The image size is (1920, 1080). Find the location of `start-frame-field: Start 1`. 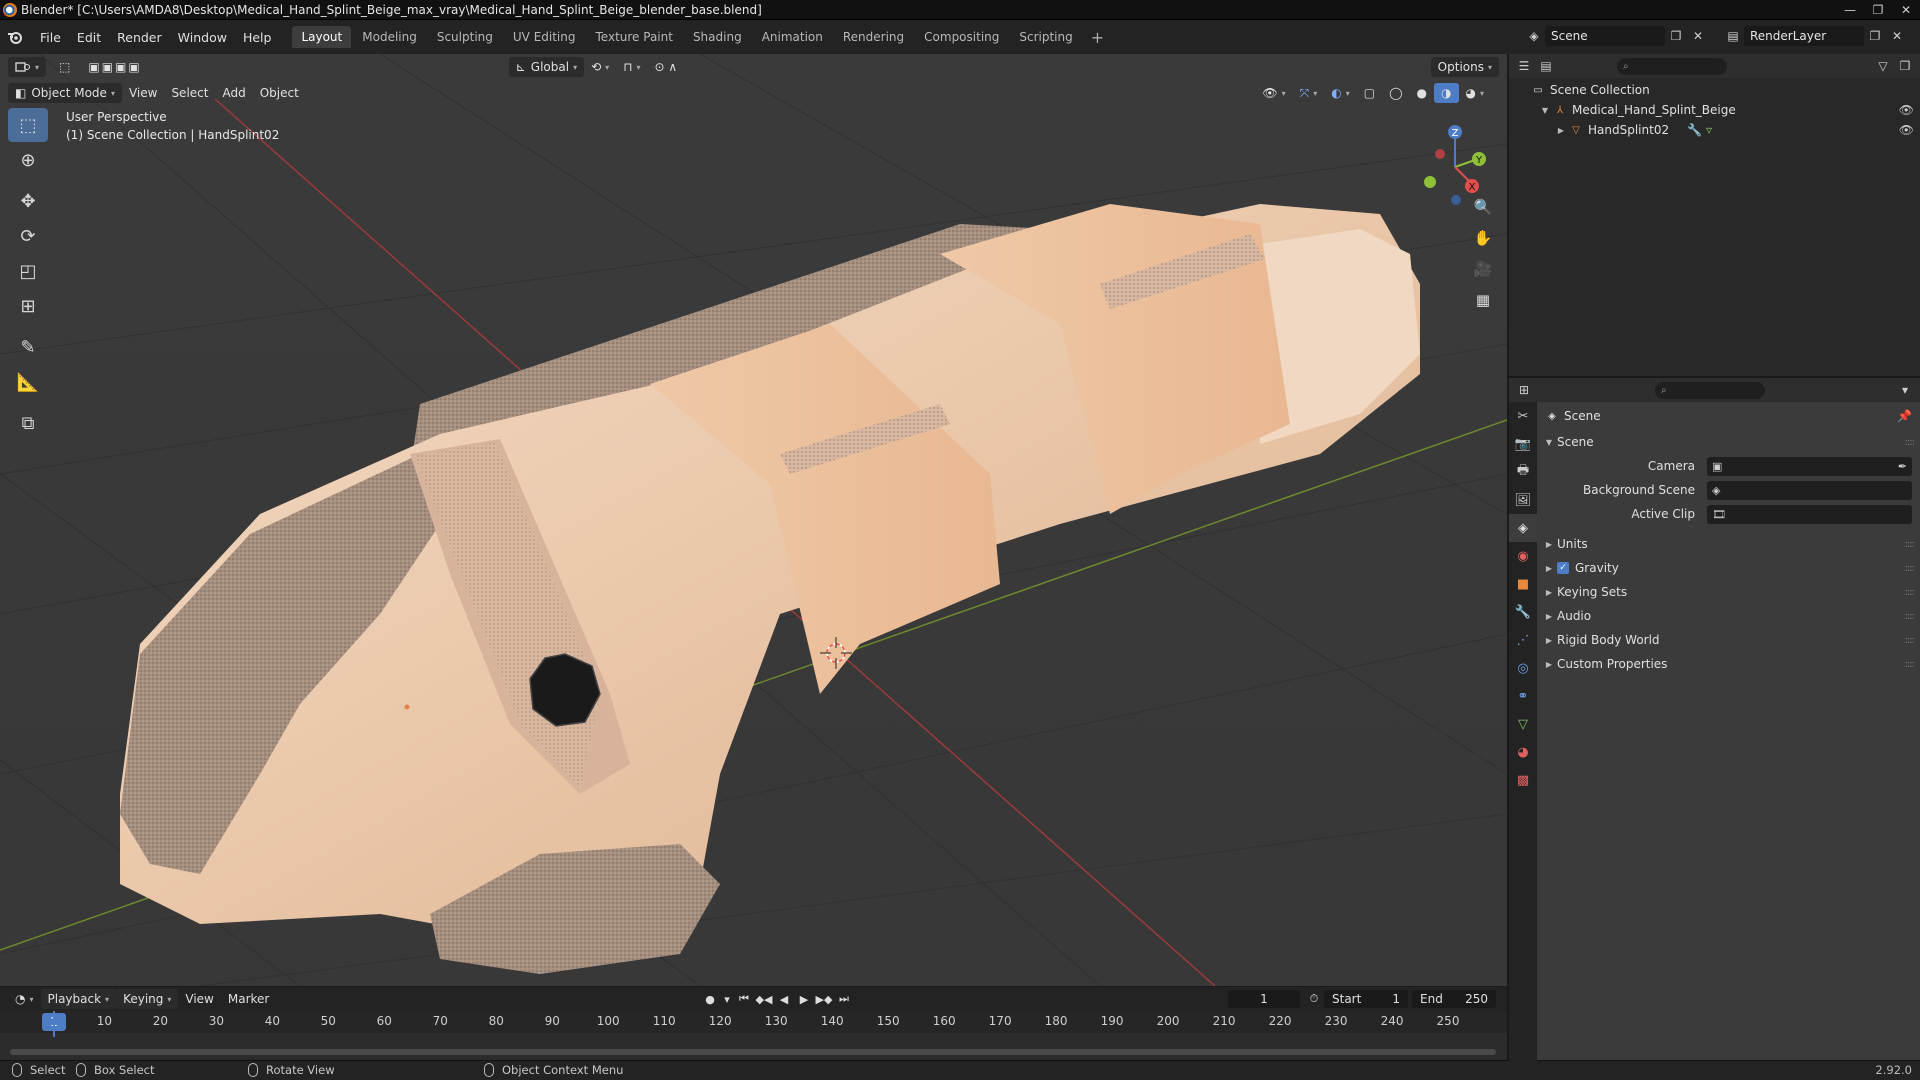

start-frame-field: Start 1 is located at coordinates (1366, 999).